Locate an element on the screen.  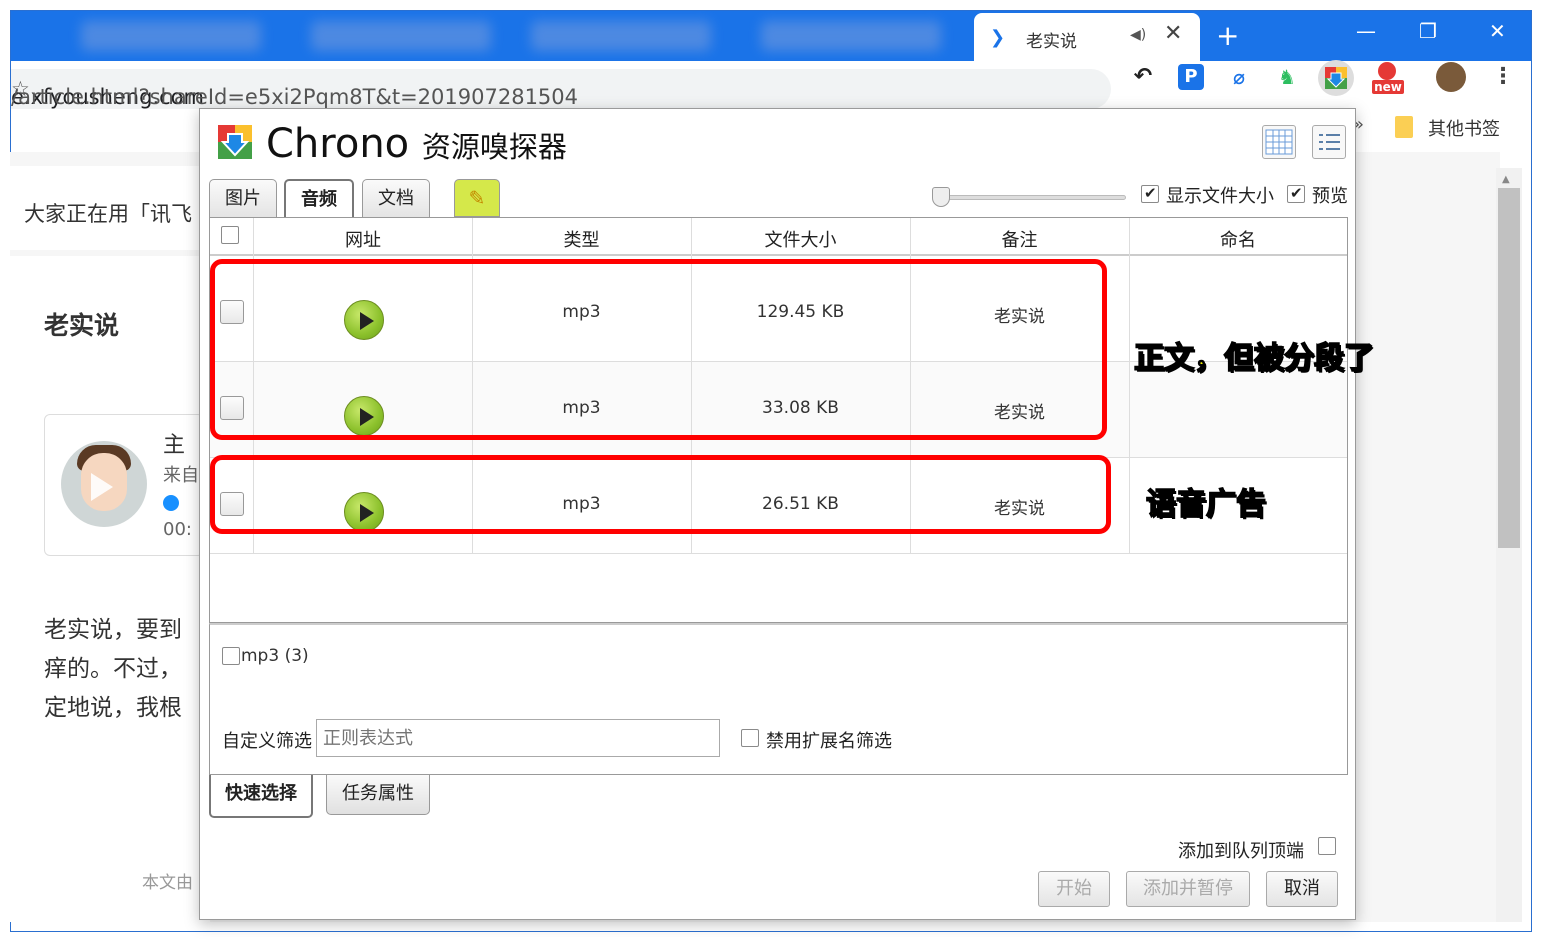
evernote-icon: ♞ is located at coordinates (1287, 77).